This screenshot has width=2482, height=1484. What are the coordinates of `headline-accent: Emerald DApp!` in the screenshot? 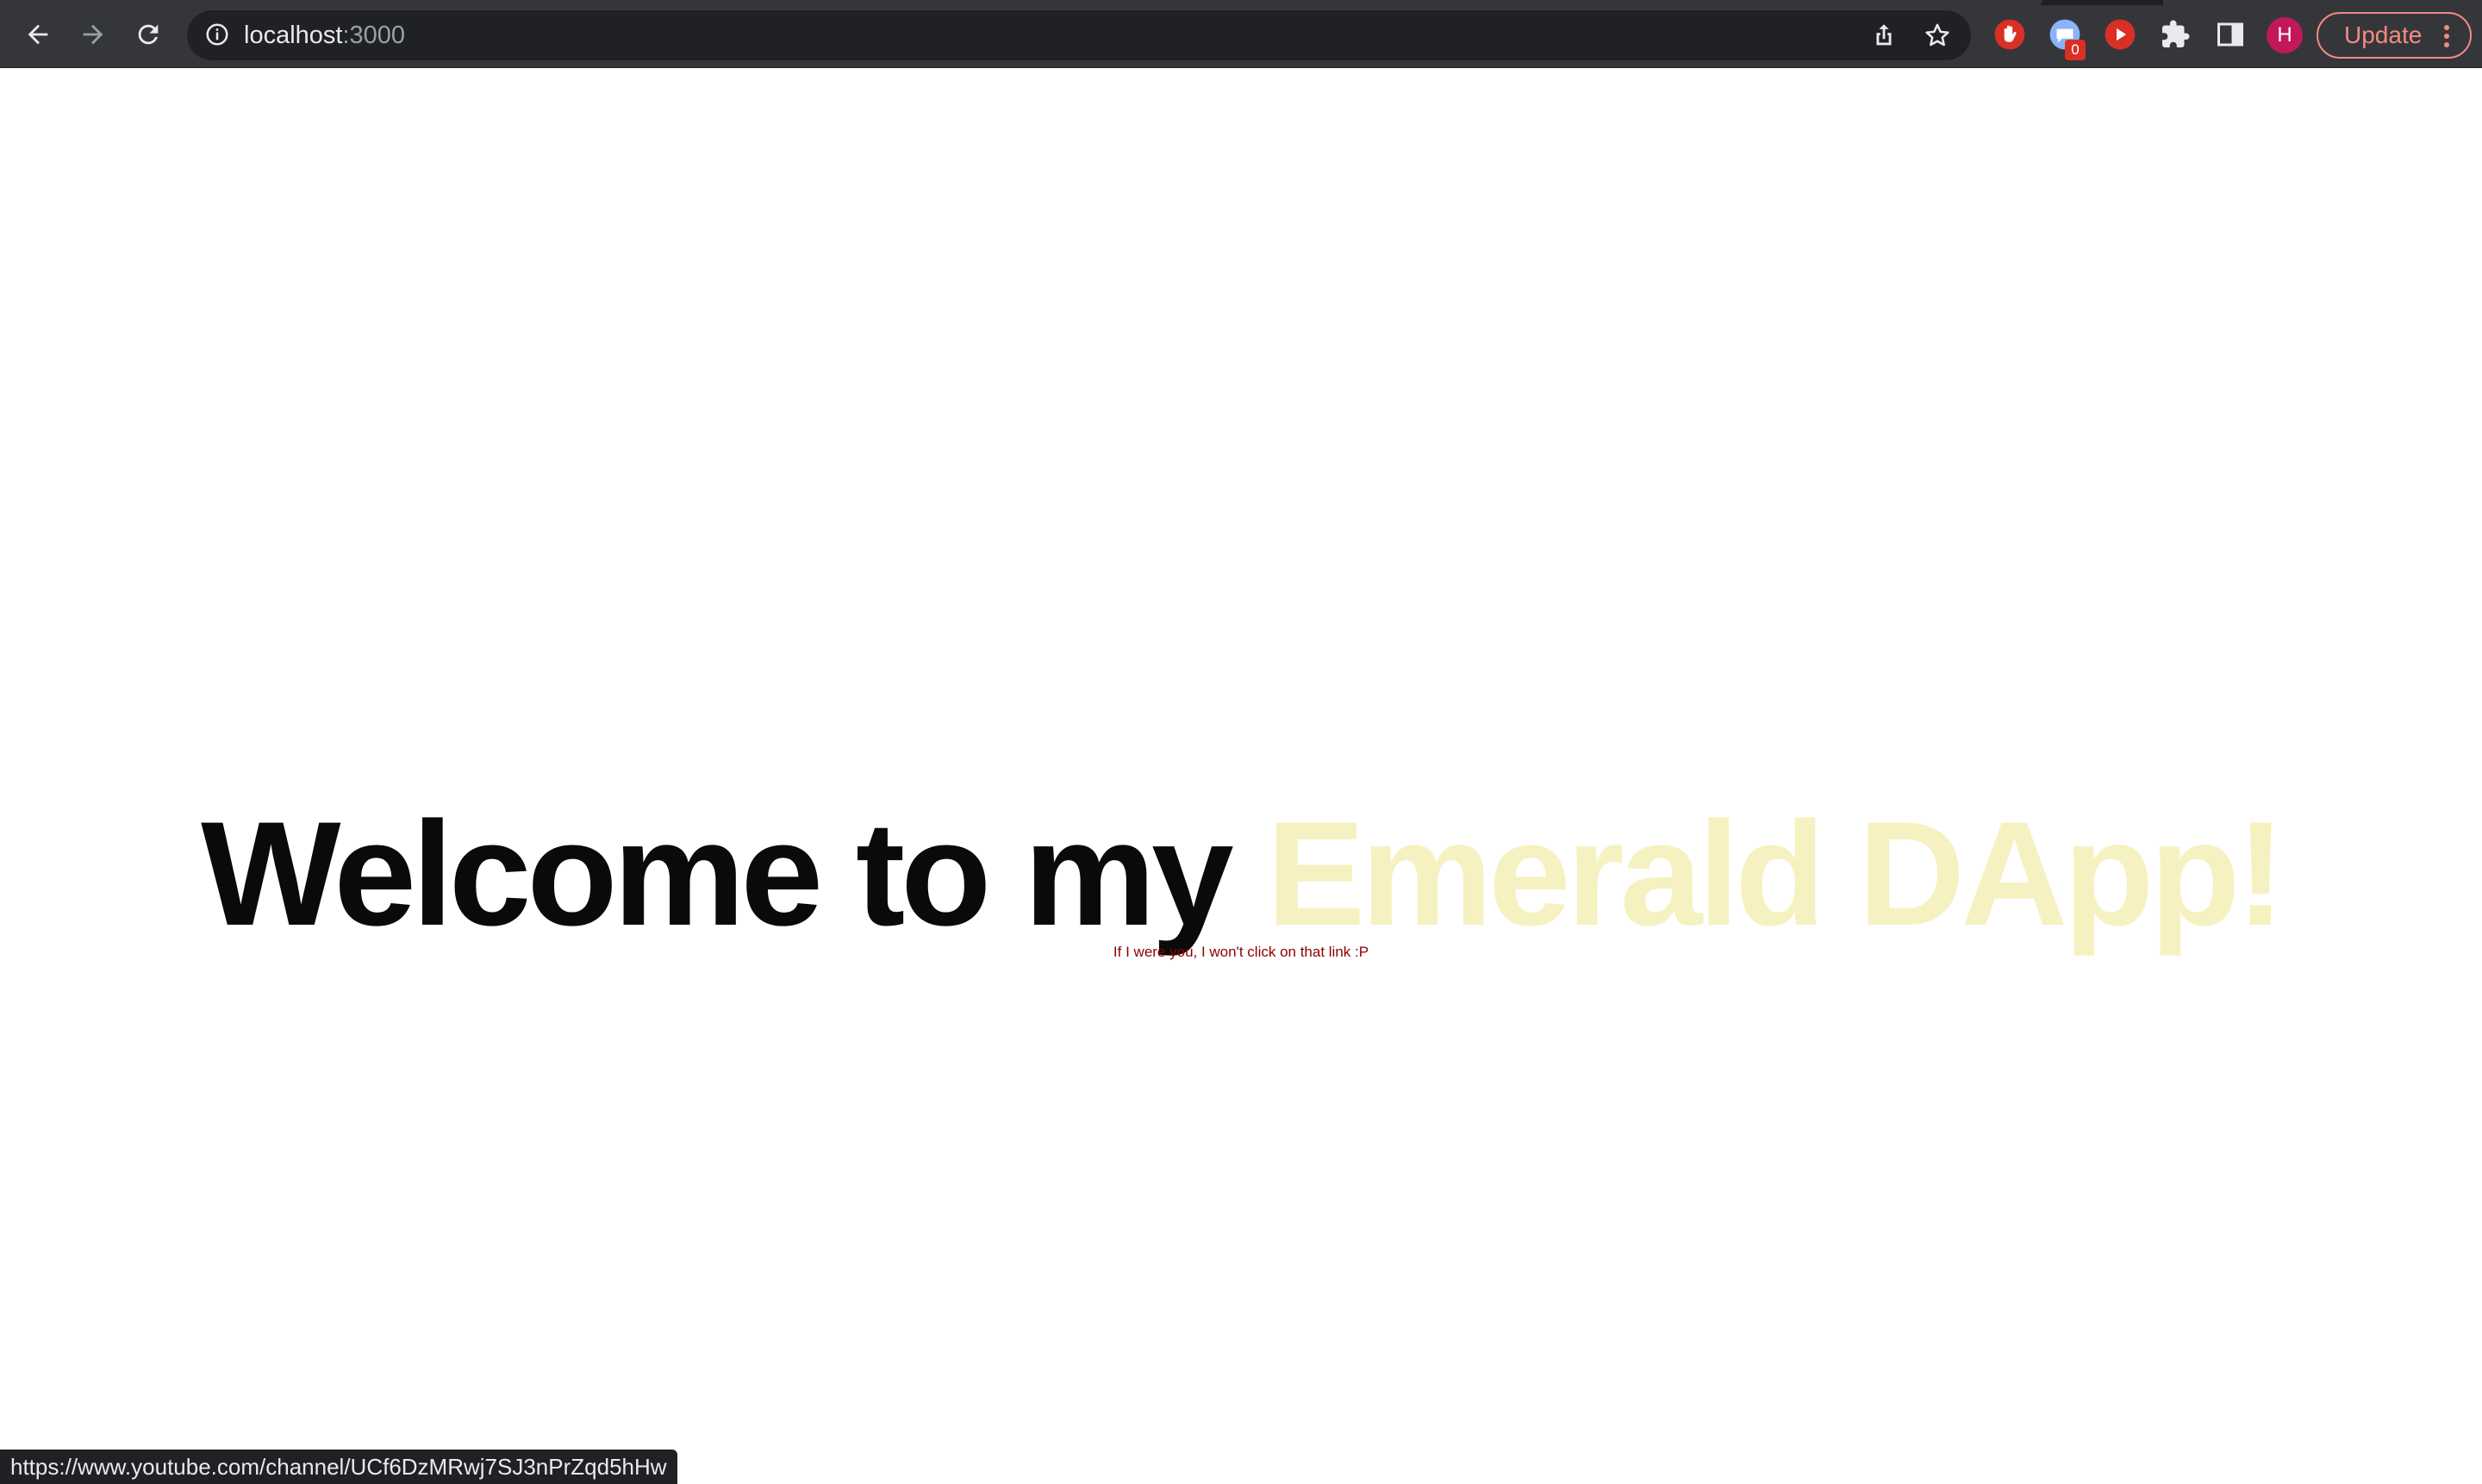 It's located at (1776, 874).